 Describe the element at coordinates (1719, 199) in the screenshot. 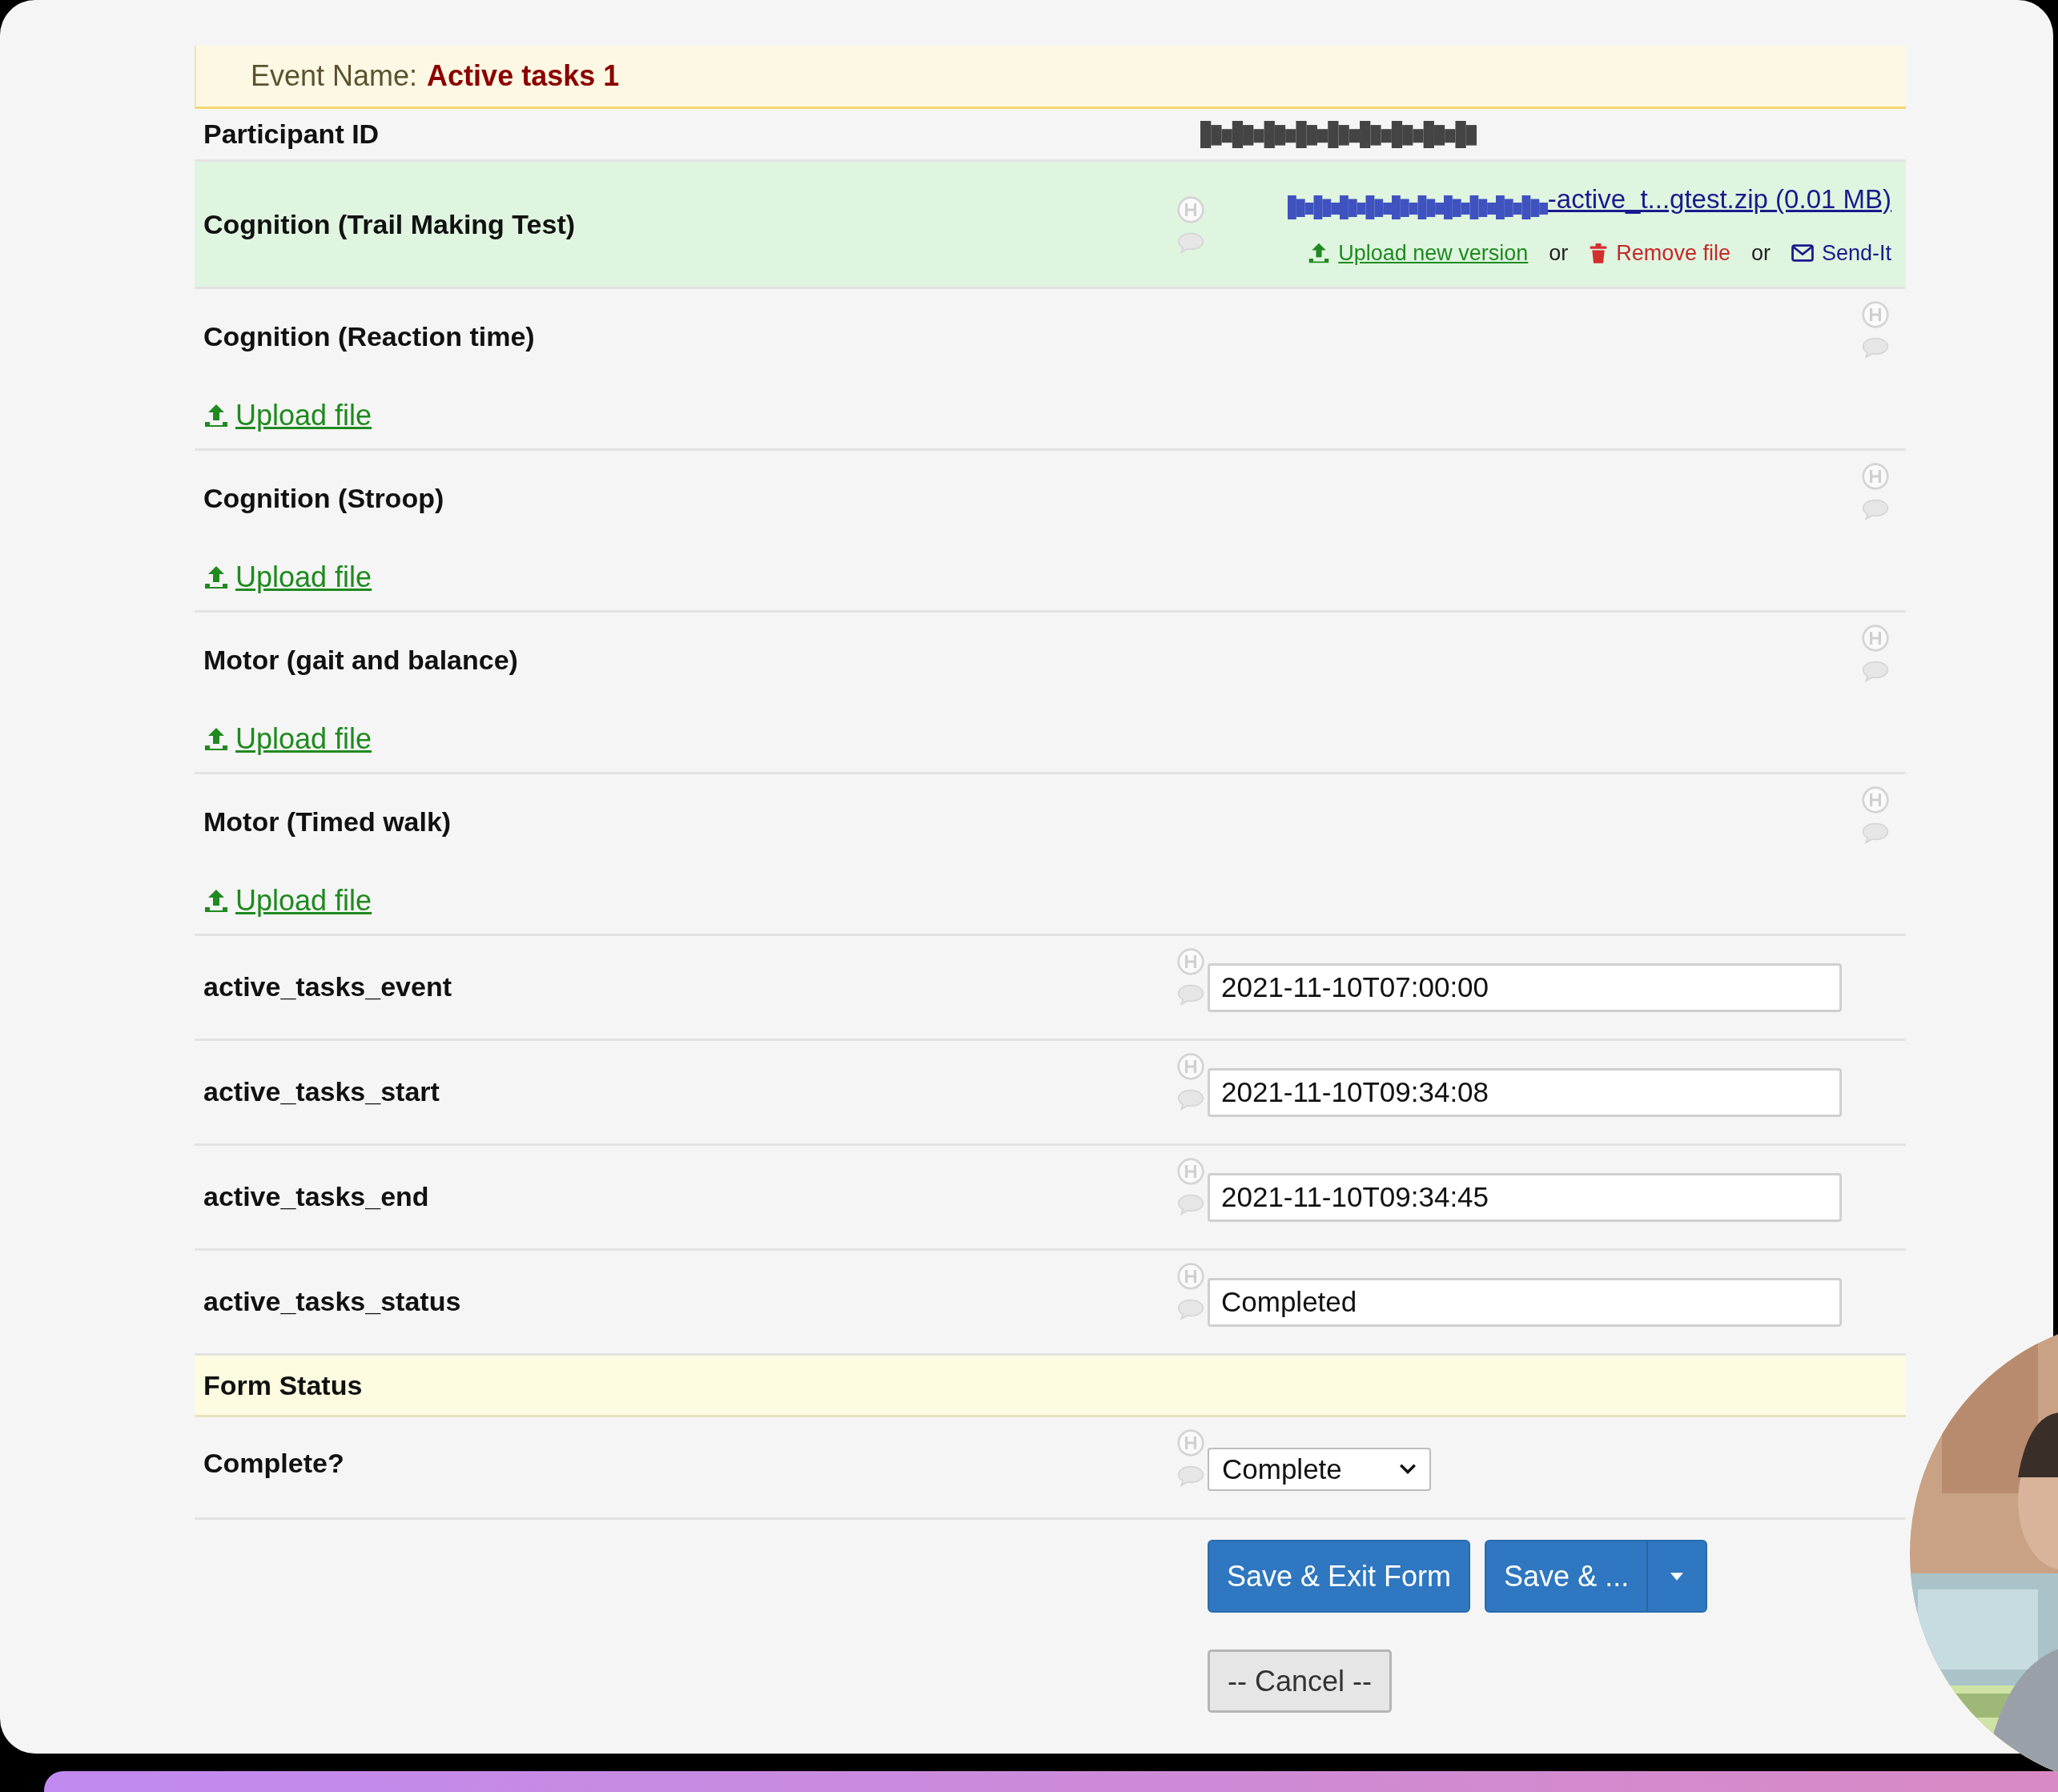

I see `file-link: -active_t...gtest.zip (0.01 MB)` at that location.